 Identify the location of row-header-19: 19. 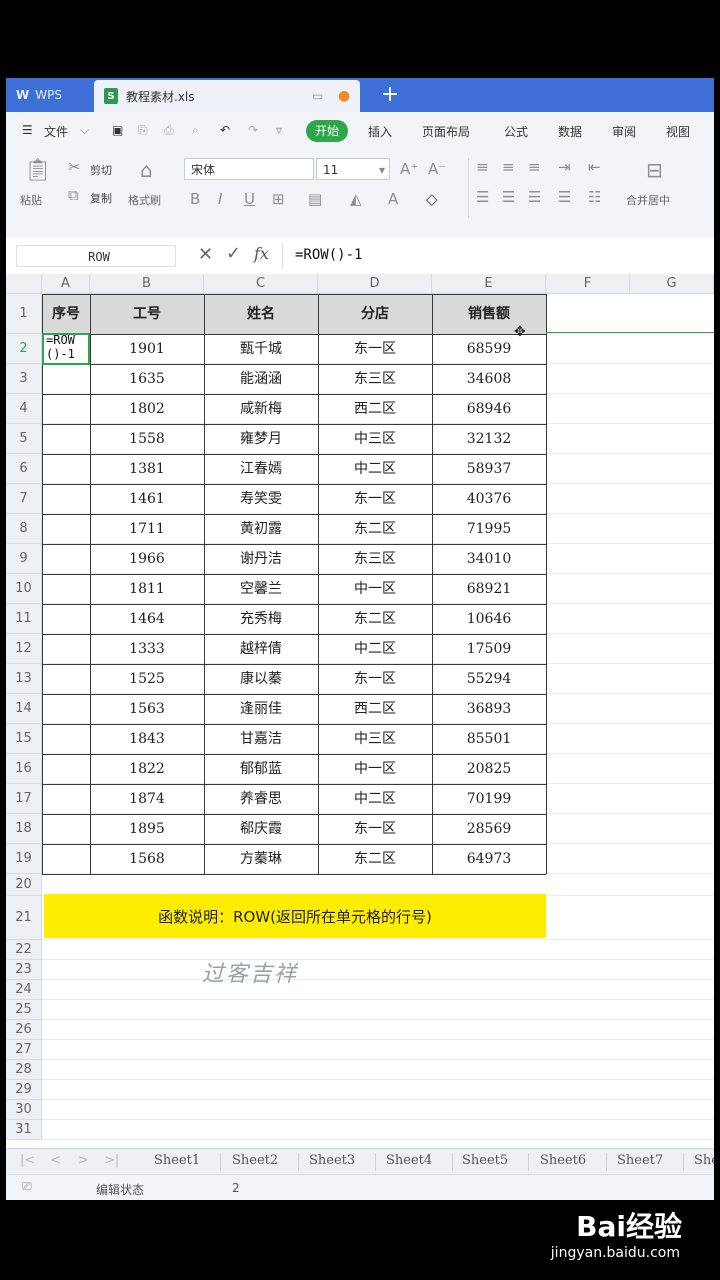
(24, 859).